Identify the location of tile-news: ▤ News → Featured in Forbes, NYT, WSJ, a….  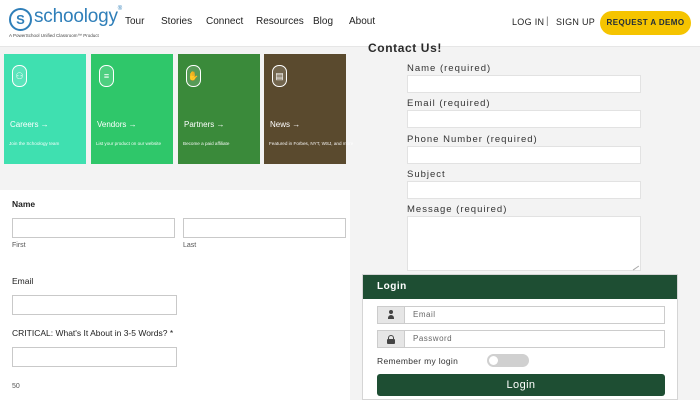
(308, 109).